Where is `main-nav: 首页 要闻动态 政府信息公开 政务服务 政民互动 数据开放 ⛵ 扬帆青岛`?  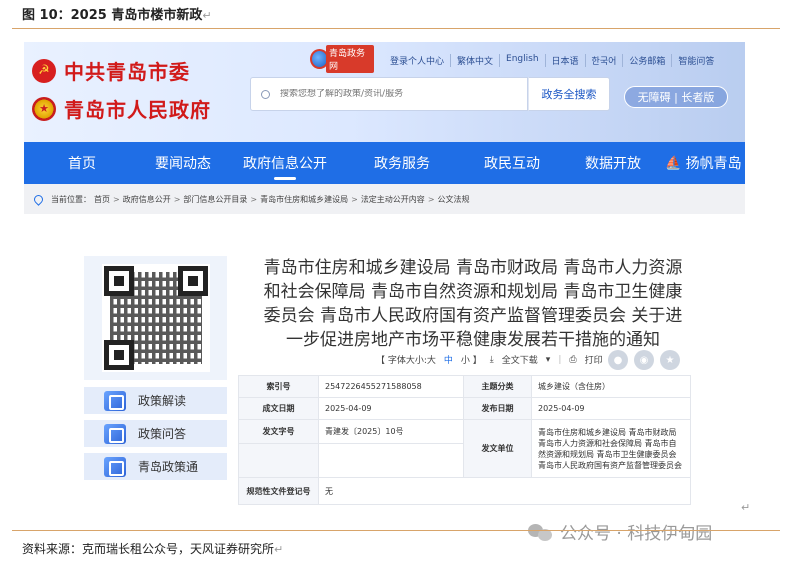
main-nav: 首页 要闻动态 政府信息公开 政务服务 政民互动 数据开放 ⛵ 扬帆青岛 is located at coordinates (384, 163).